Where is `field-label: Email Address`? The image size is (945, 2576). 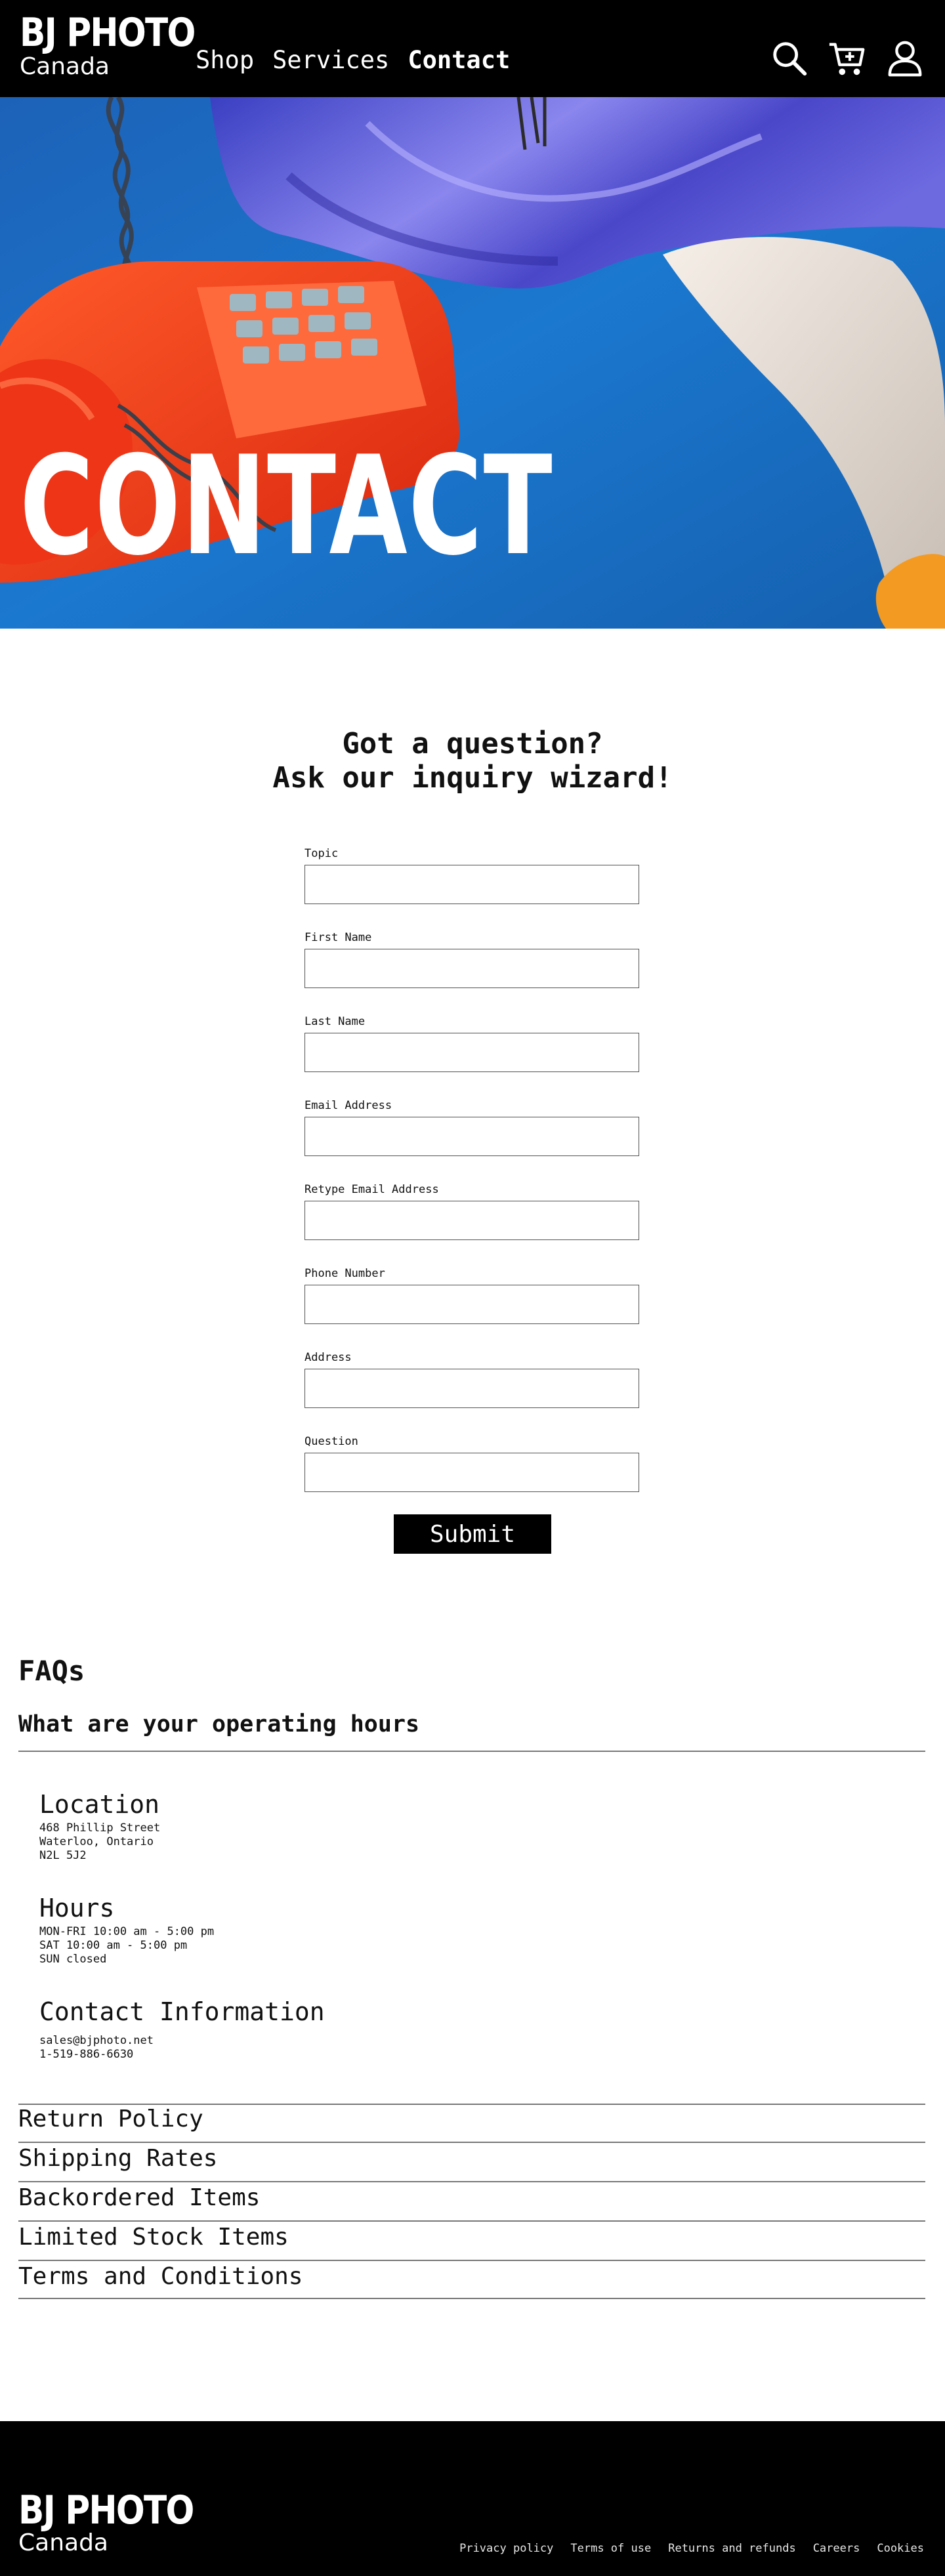
field-label: Email Address is located at coordinates (348, 1105).